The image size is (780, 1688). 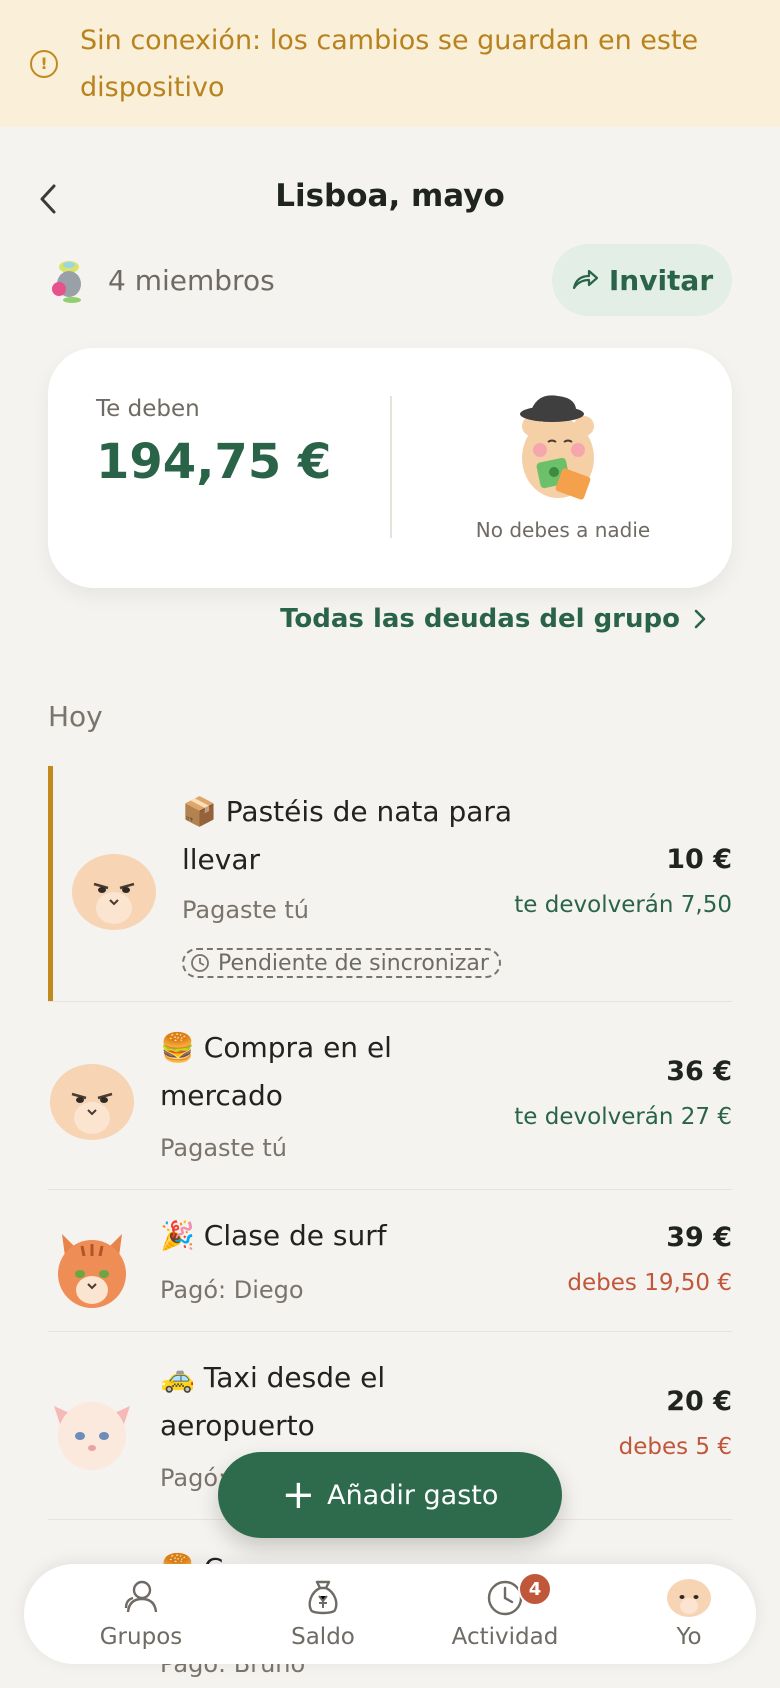 What do you see at coordinates (50, 884) in the screenshot?
I see `pending-indicator-bar` at bounding box center [50, 884].